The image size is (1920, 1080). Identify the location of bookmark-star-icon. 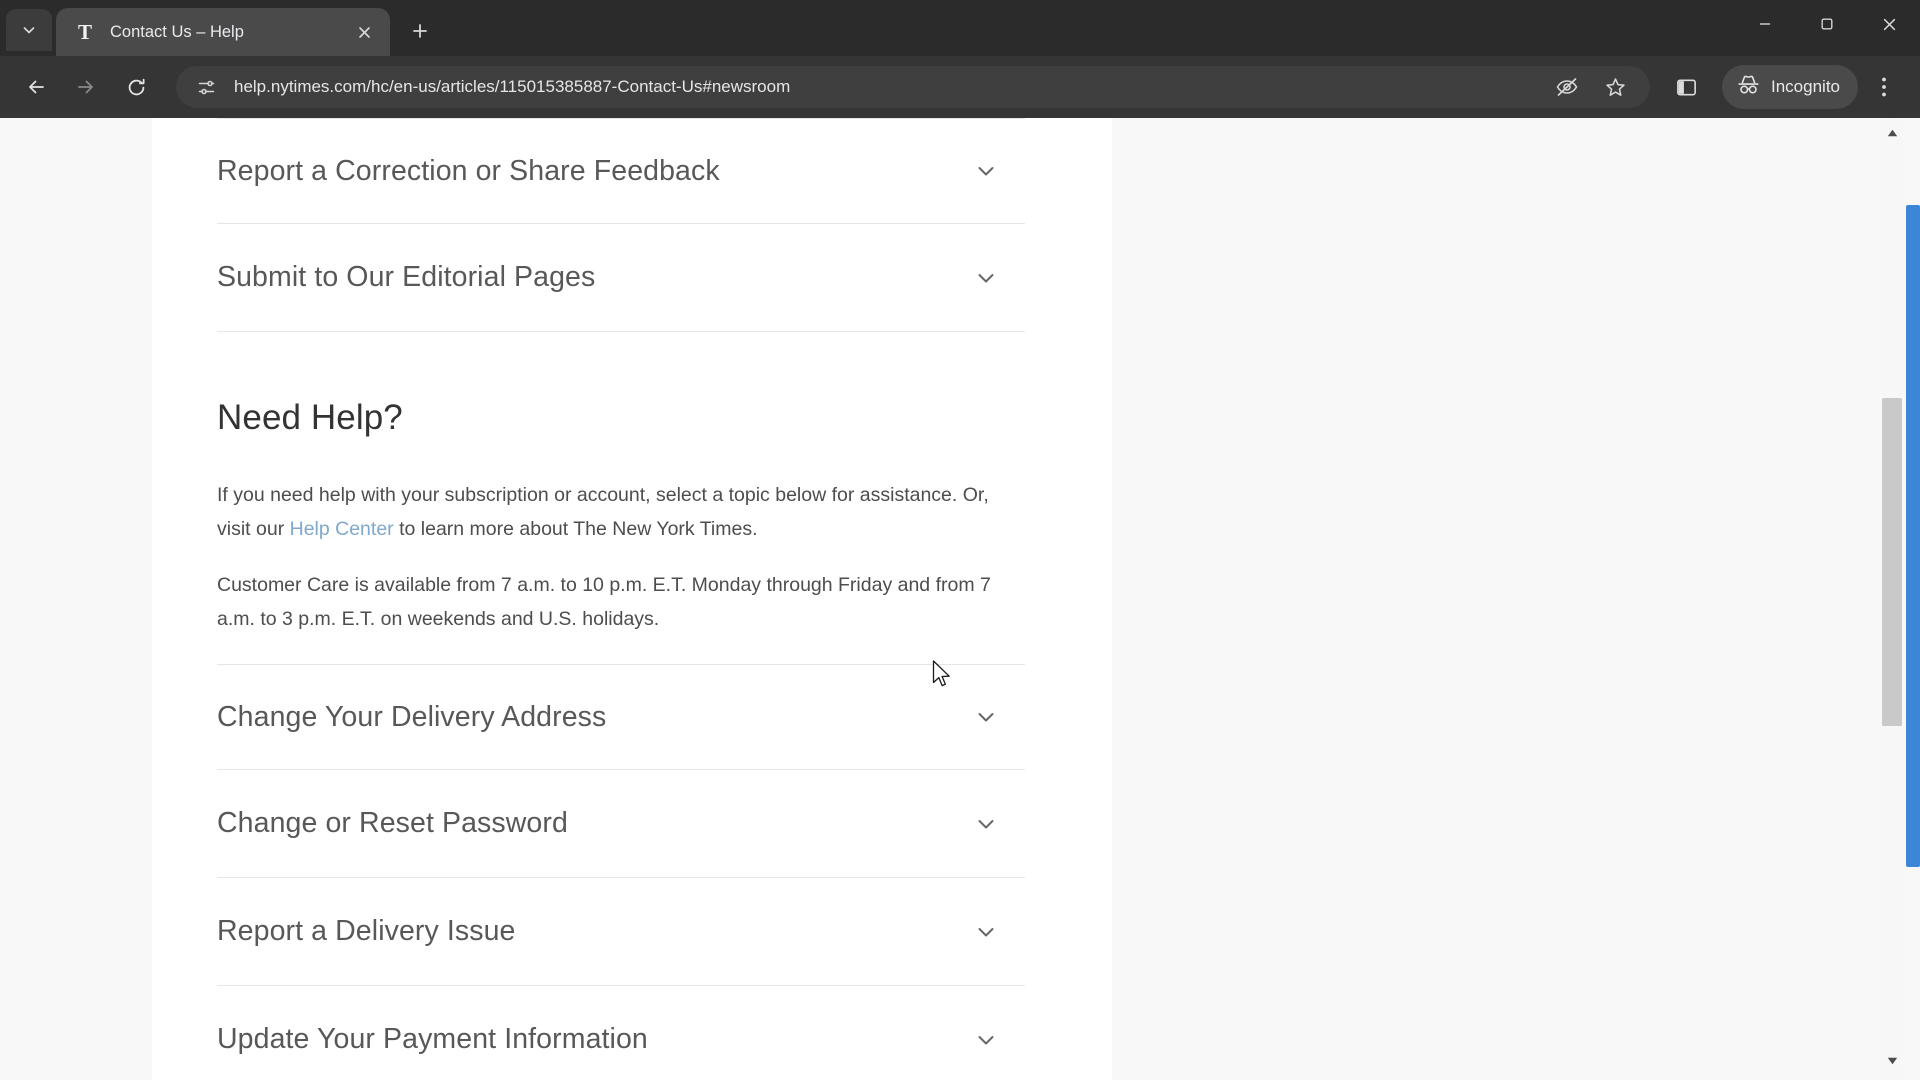
(1615, 87).